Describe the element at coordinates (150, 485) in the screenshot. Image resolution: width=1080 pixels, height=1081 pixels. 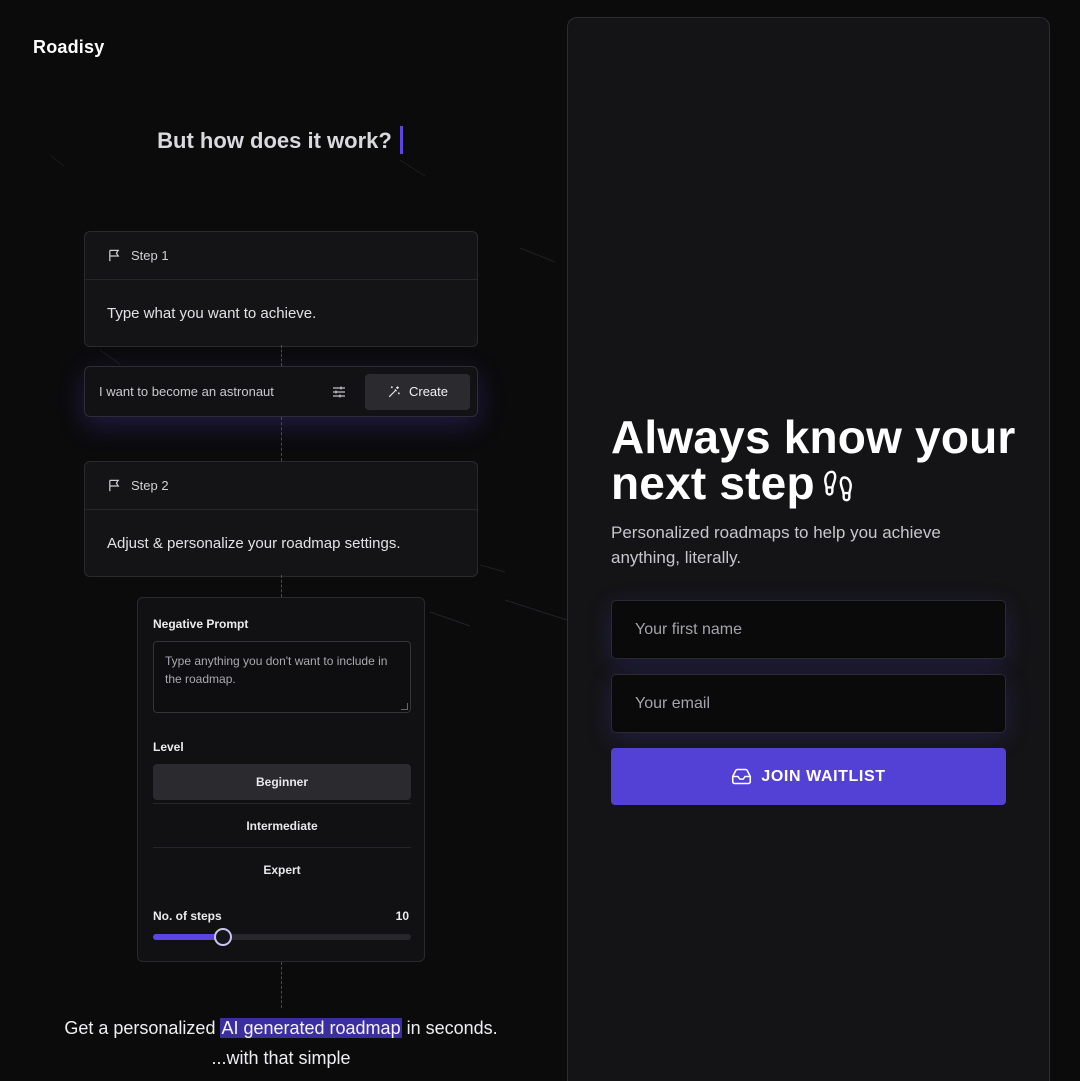
I see `step-2-label: Step 2` at that location.